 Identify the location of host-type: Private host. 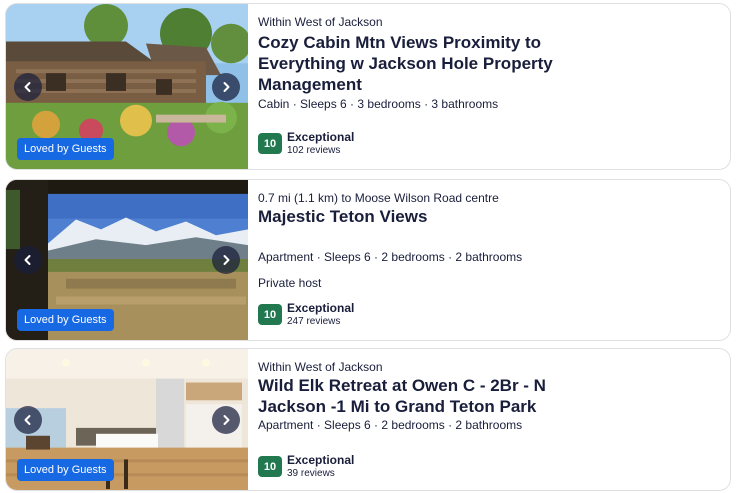
(290, 283).